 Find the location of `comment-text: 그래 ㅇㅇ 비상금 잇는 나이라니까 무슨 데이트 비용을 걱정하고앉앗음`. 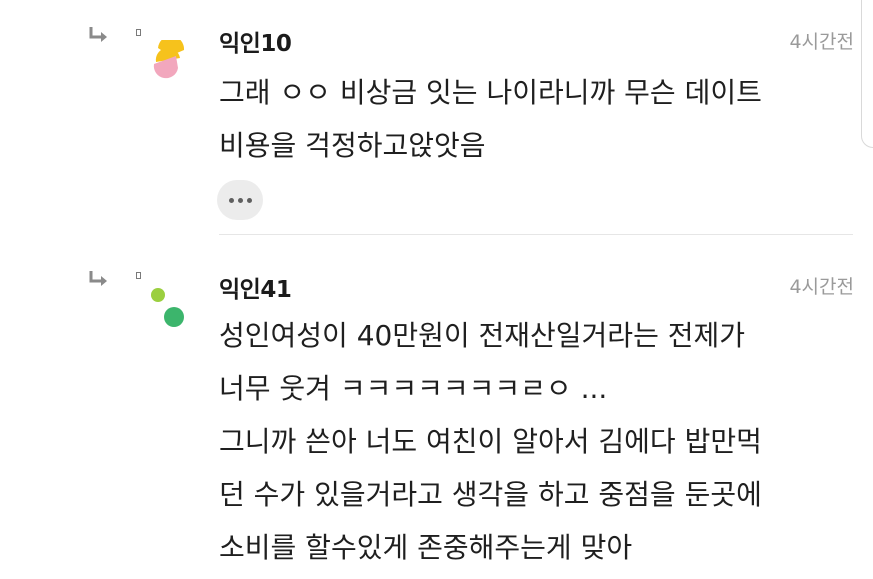

comment-text: 그래 ㅇㅇ 비상금 잇는 나이라니까 무슨 데이트 비용을 걱정하고앉앗음 is located at coordinates (539, 119).